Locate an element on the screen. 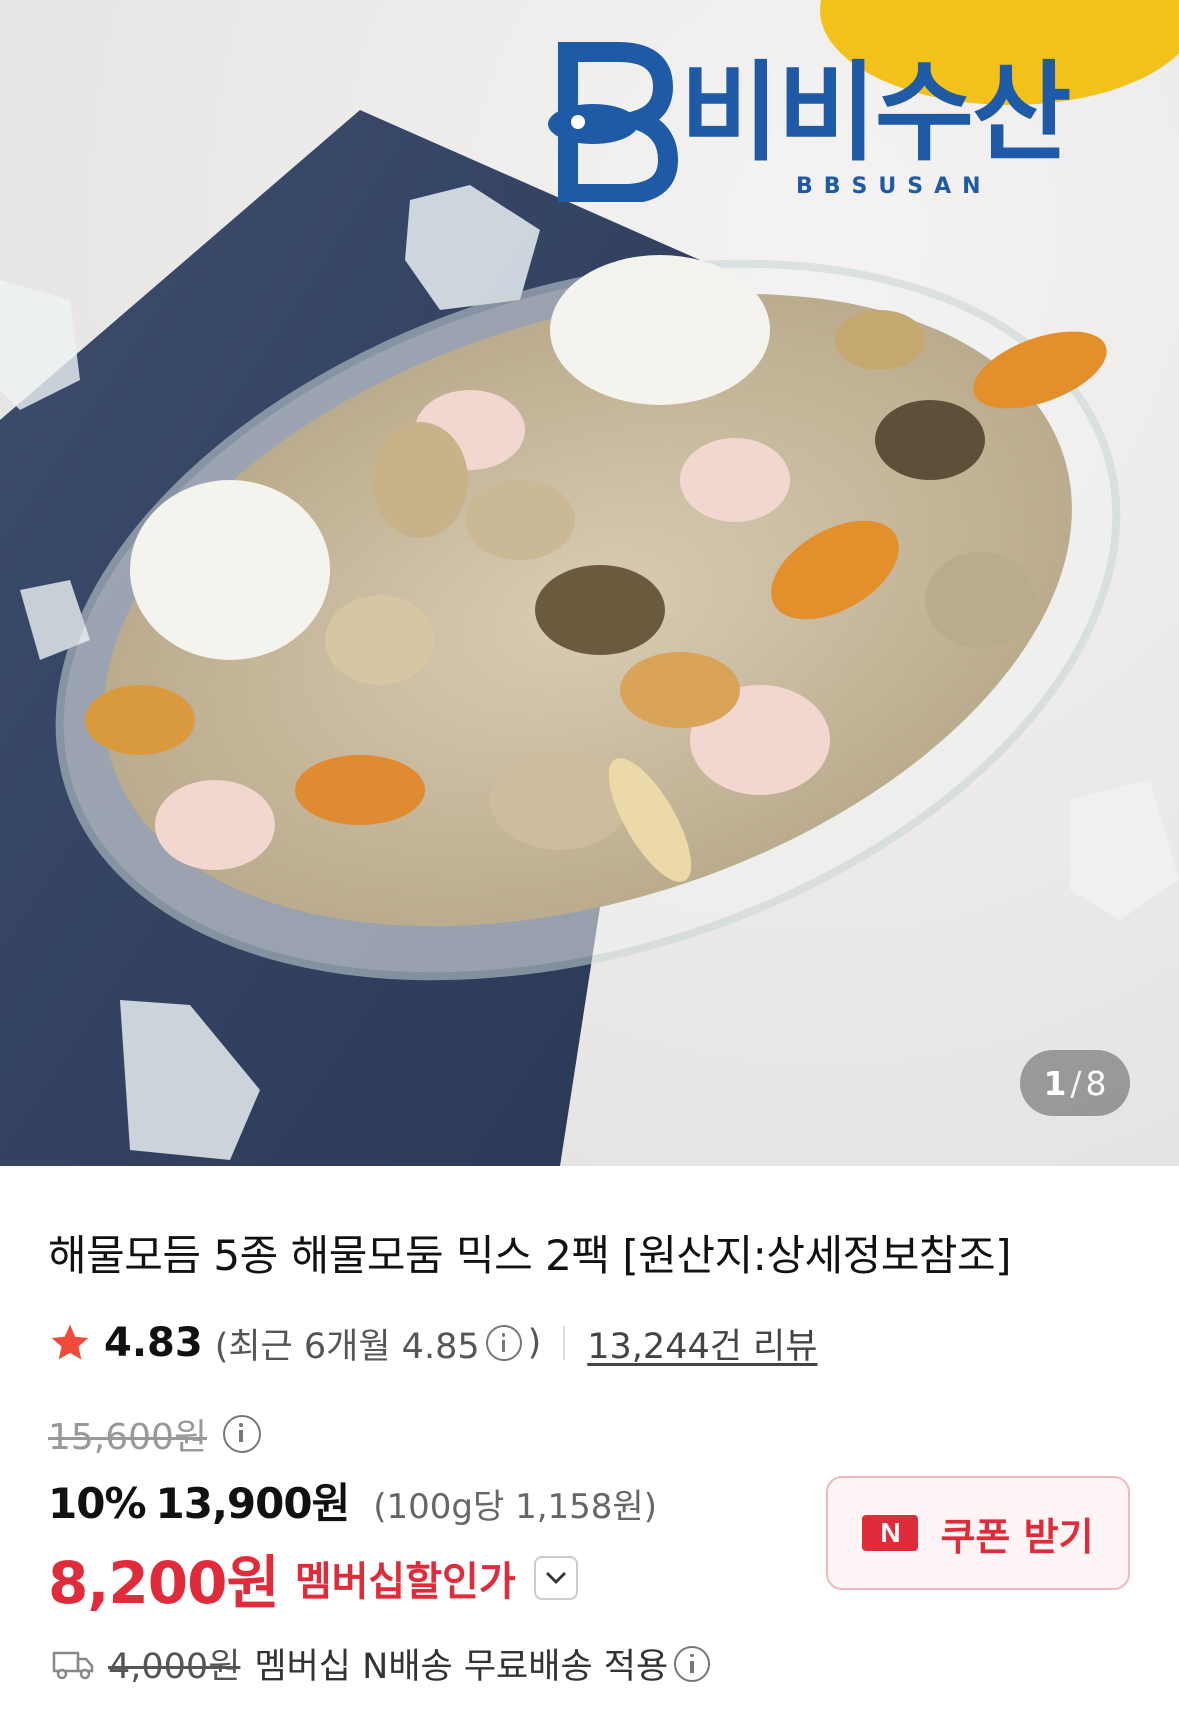 This screenshot has height=1736, width=1179. member-price-row: 8,200원 멤버십할인가 is located at coordinates (313, 1578).